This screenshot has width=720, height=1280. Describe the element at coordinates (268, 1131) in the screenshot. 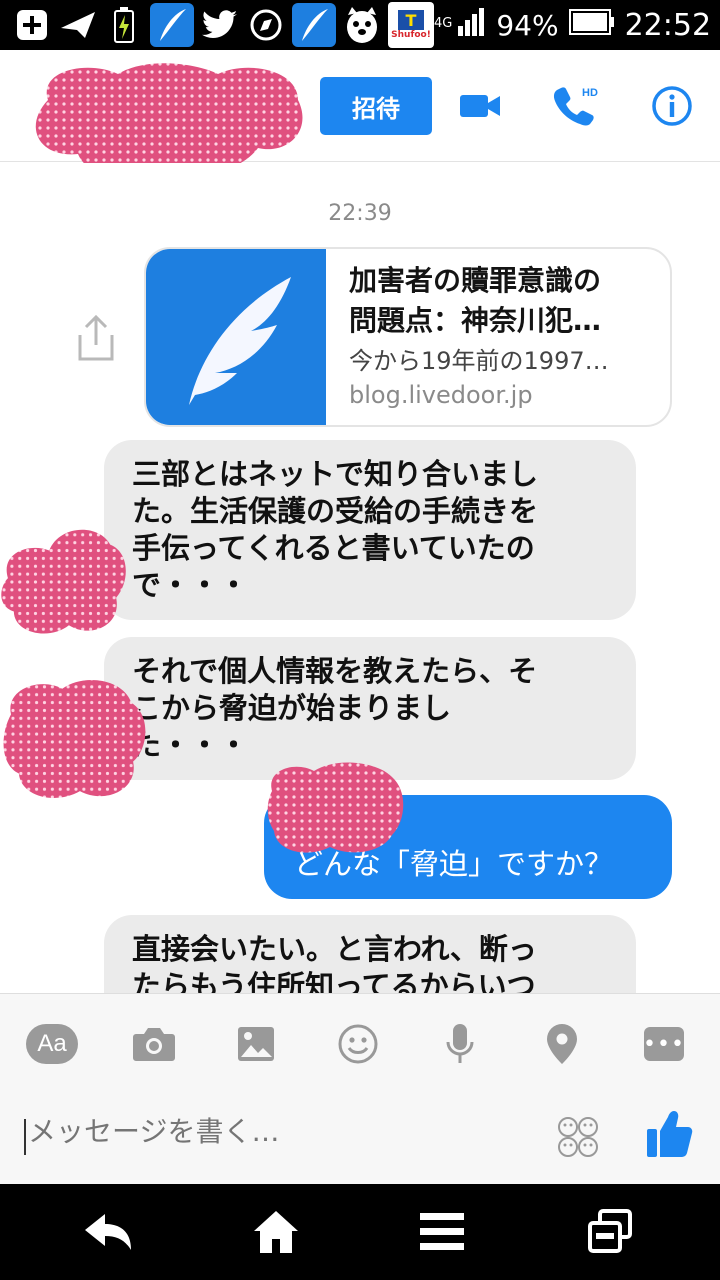

I see `message-input` at that location.